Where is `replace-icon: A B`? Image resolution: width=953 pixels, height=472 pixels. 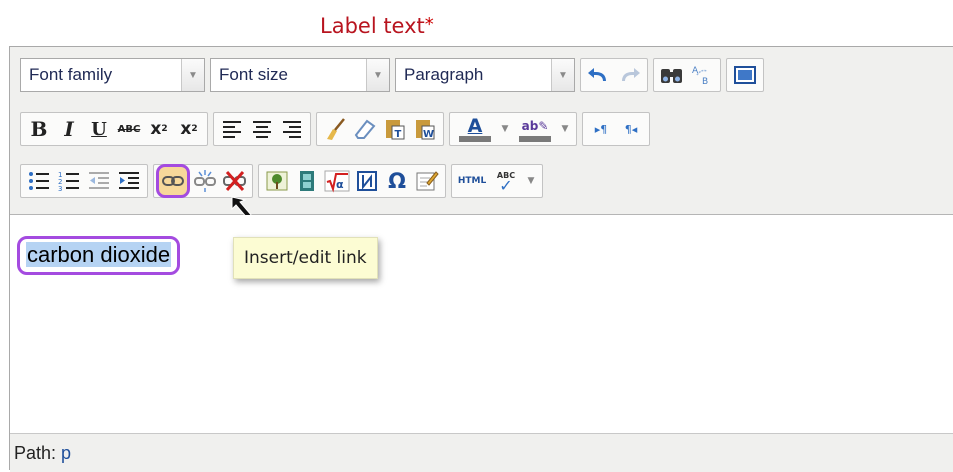 replace-icon: A B is located at coordinates (700, 76).